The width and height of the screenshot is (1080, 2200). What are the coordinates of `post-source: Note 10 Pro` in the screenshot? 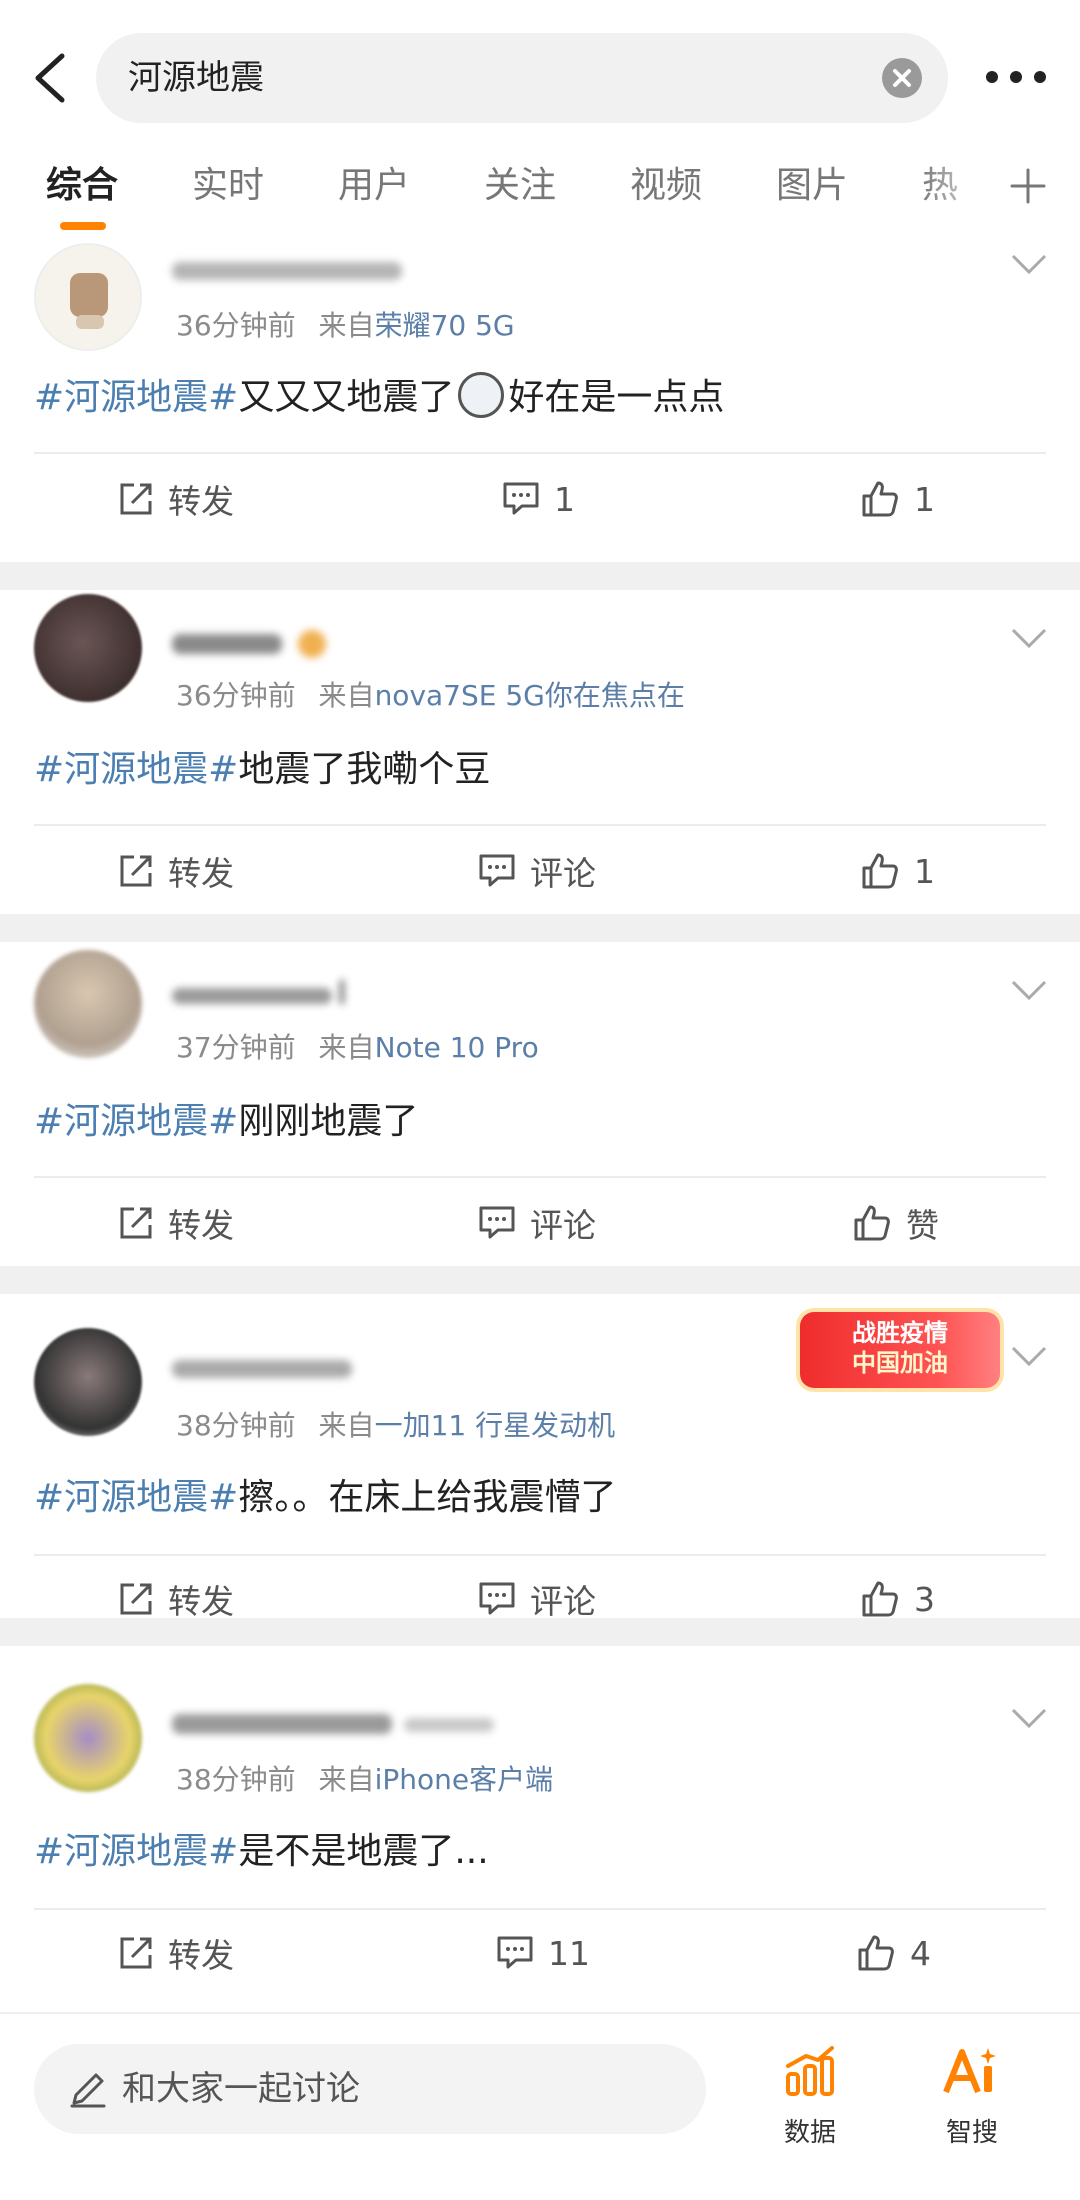 It's located at (457, 1047).